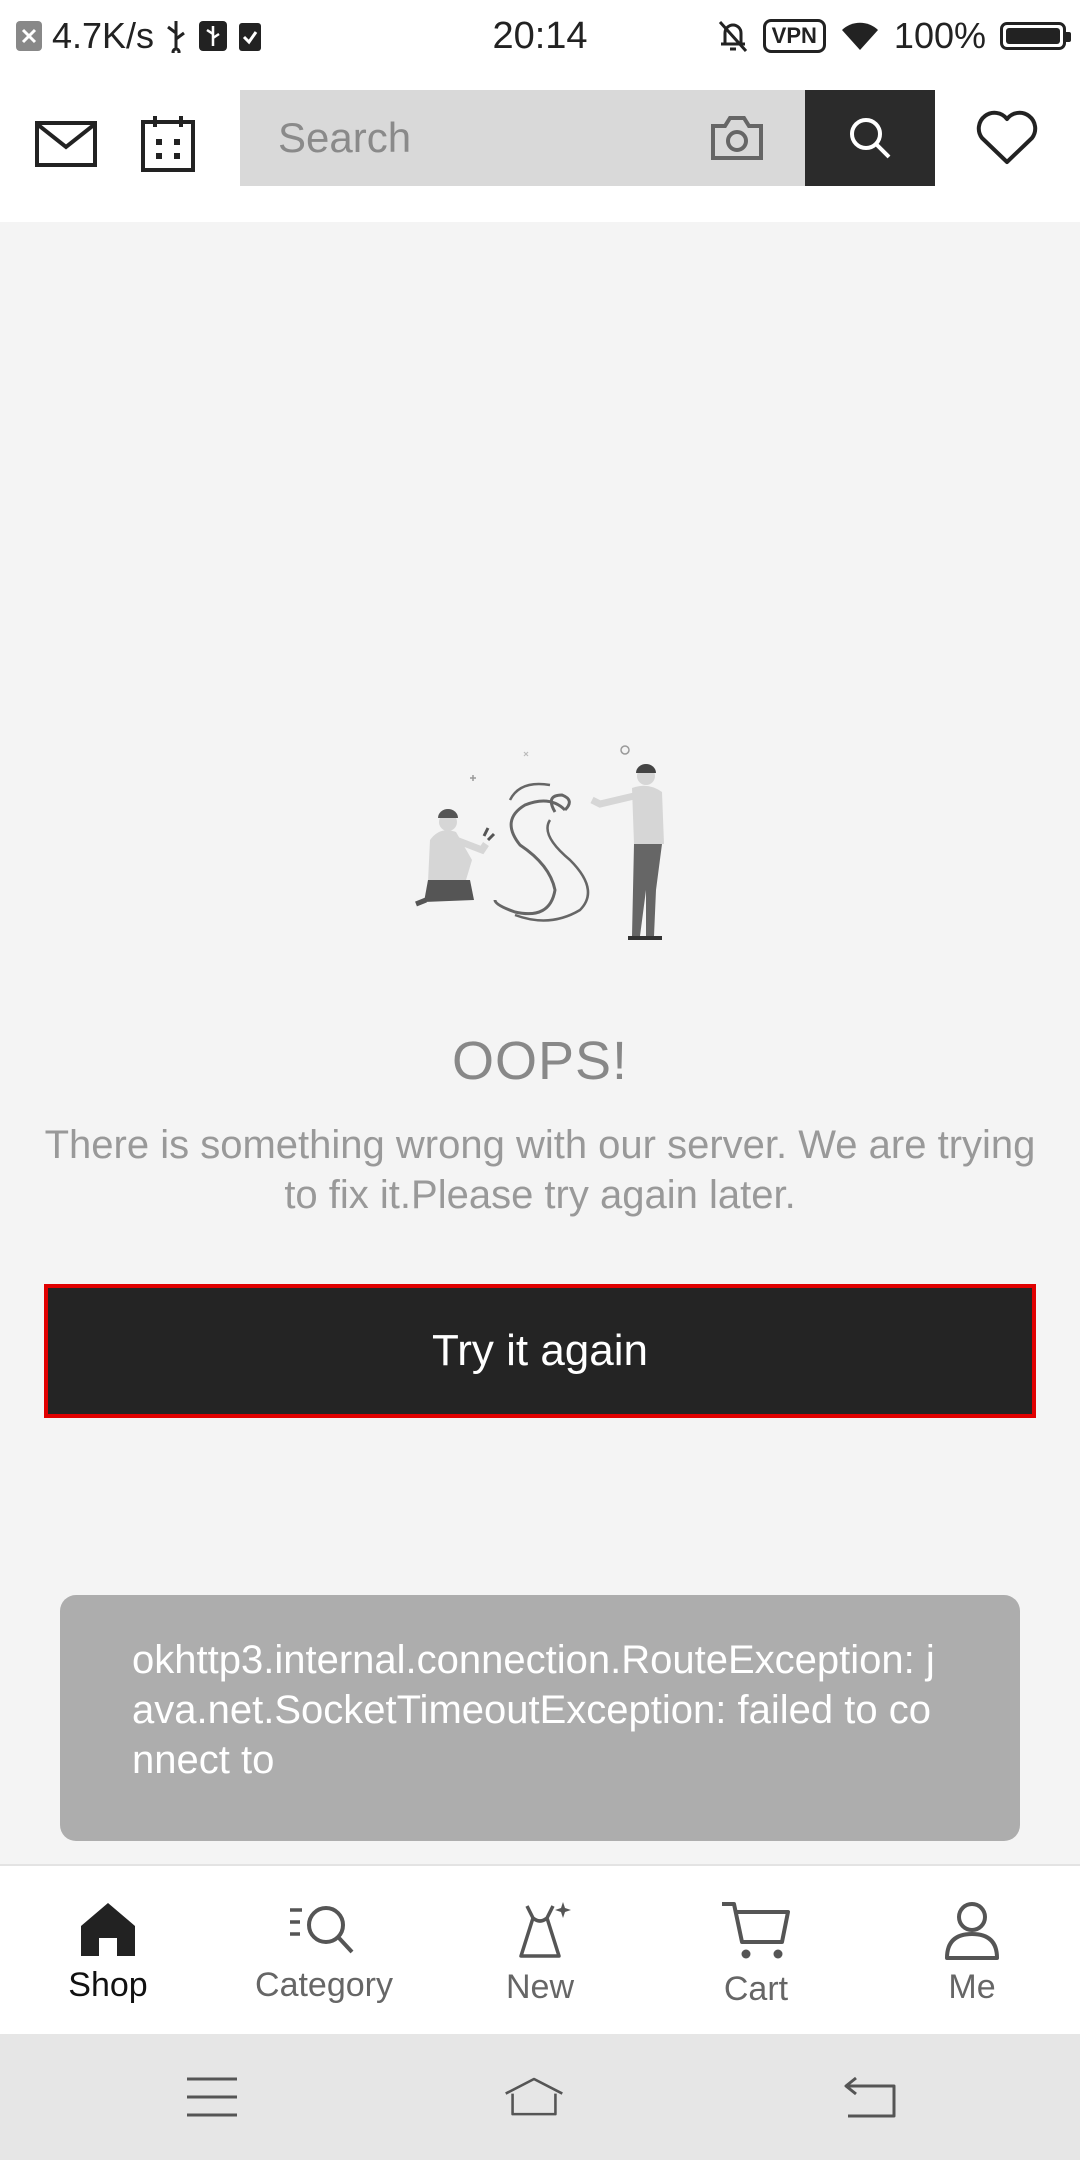 This screenshot has height=2160, width=1080. Describe the element at coordinates (972, 1987) in the screenshot. I see `tab-label: Me` at that location.